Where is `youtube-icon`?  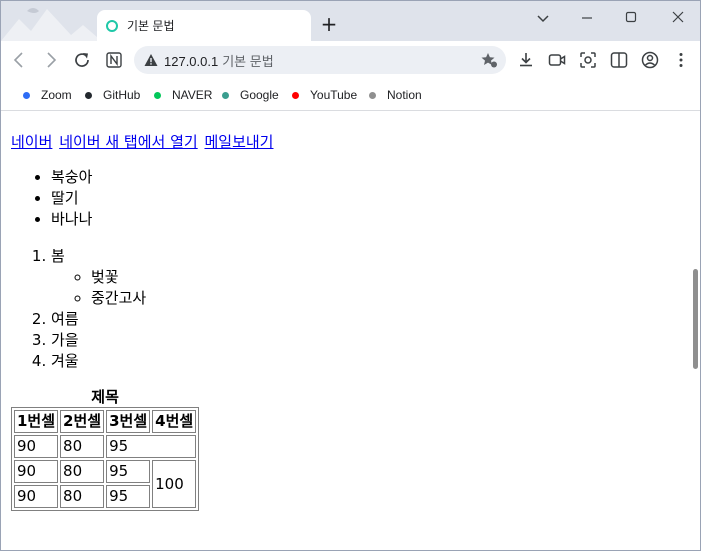 youtube-icon is located at coordinates (295, 95).